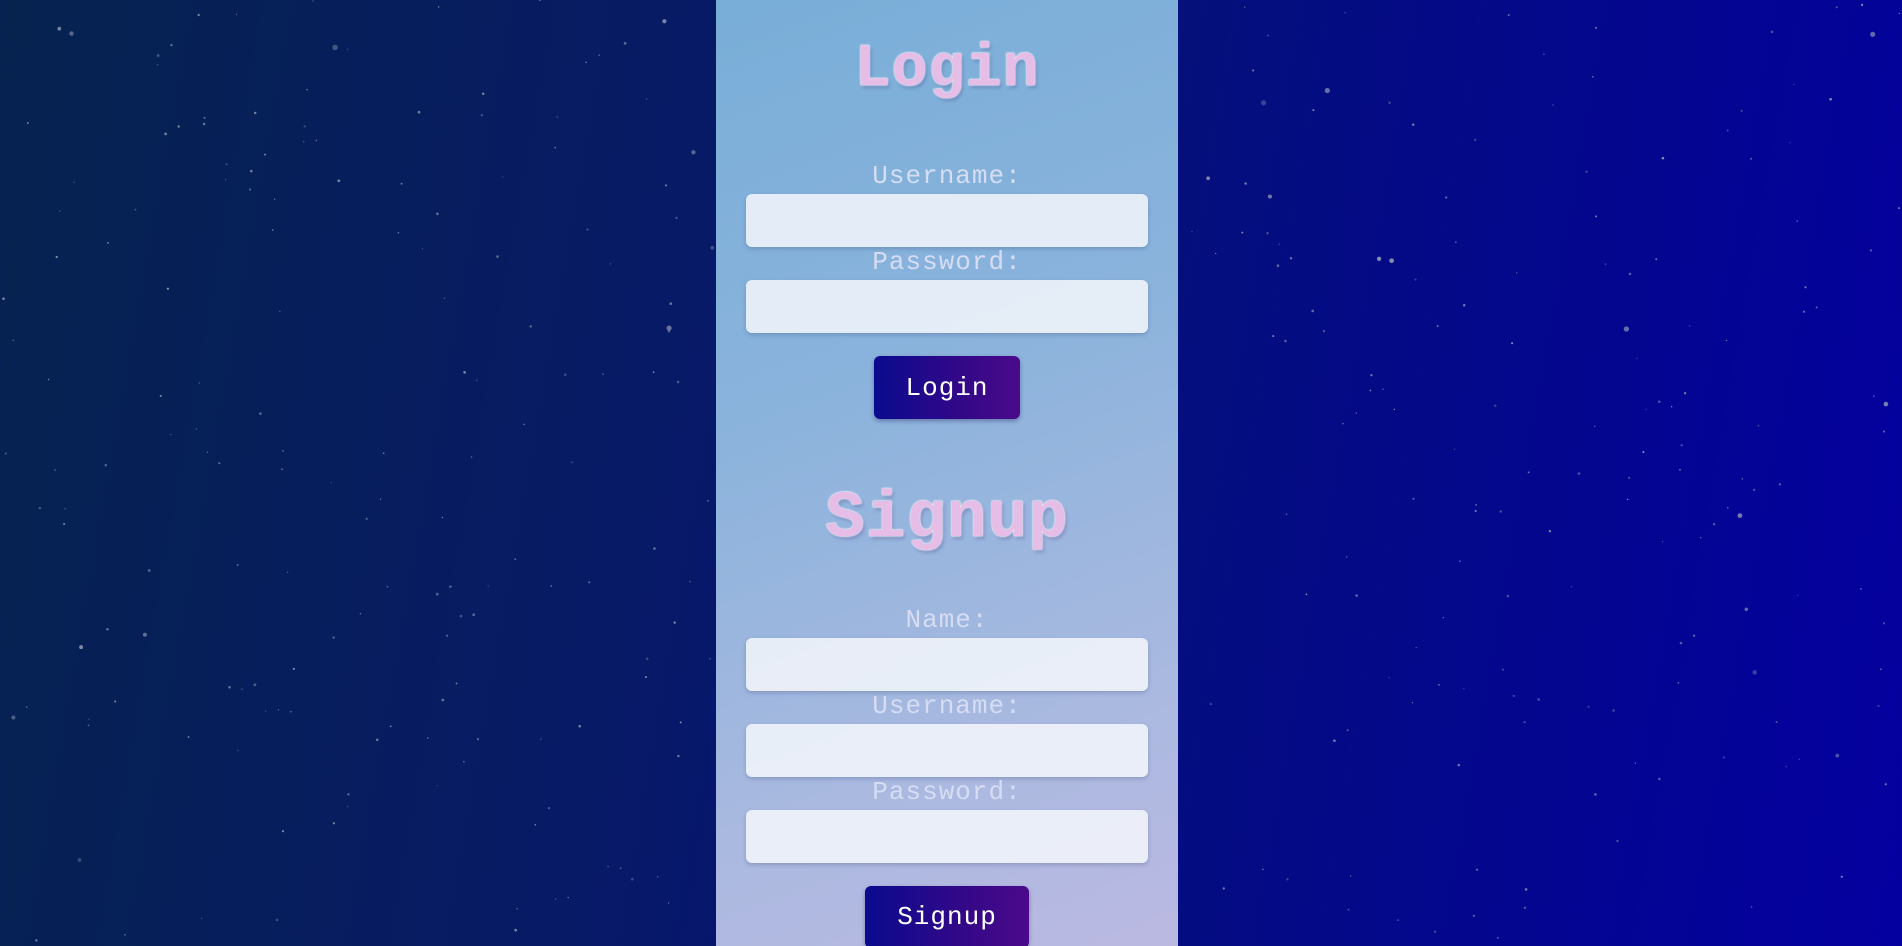  Describe the element at coordinates (947, 916) in the screenshot. I see `signup-button: Signup` at that location.